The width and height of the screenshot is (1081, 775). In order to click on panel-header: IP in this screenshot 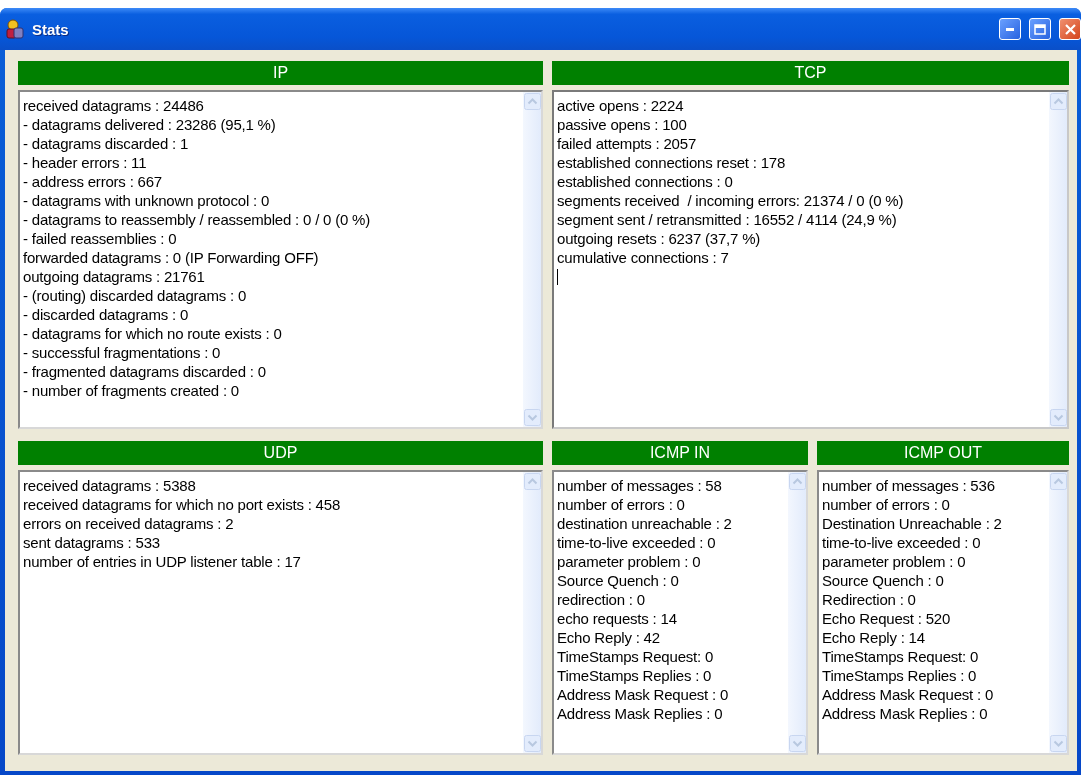, I will do `click(280, 73)`.